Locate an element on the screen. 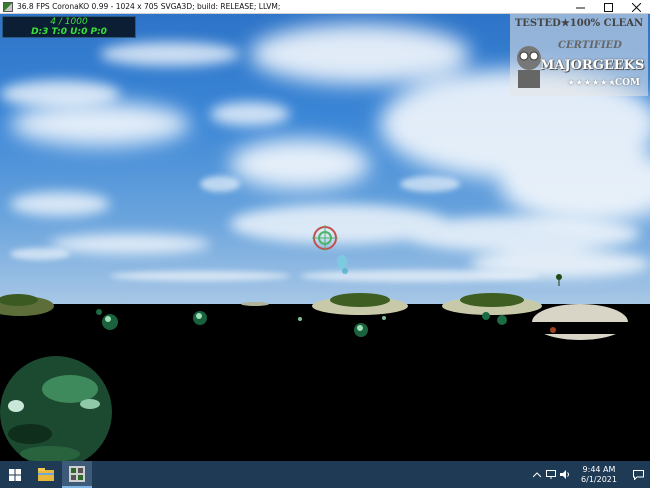 Image resolution: width=650 pixels, height=488 pixels. watermark-domain: .COM is located at coordinates (625, 83).